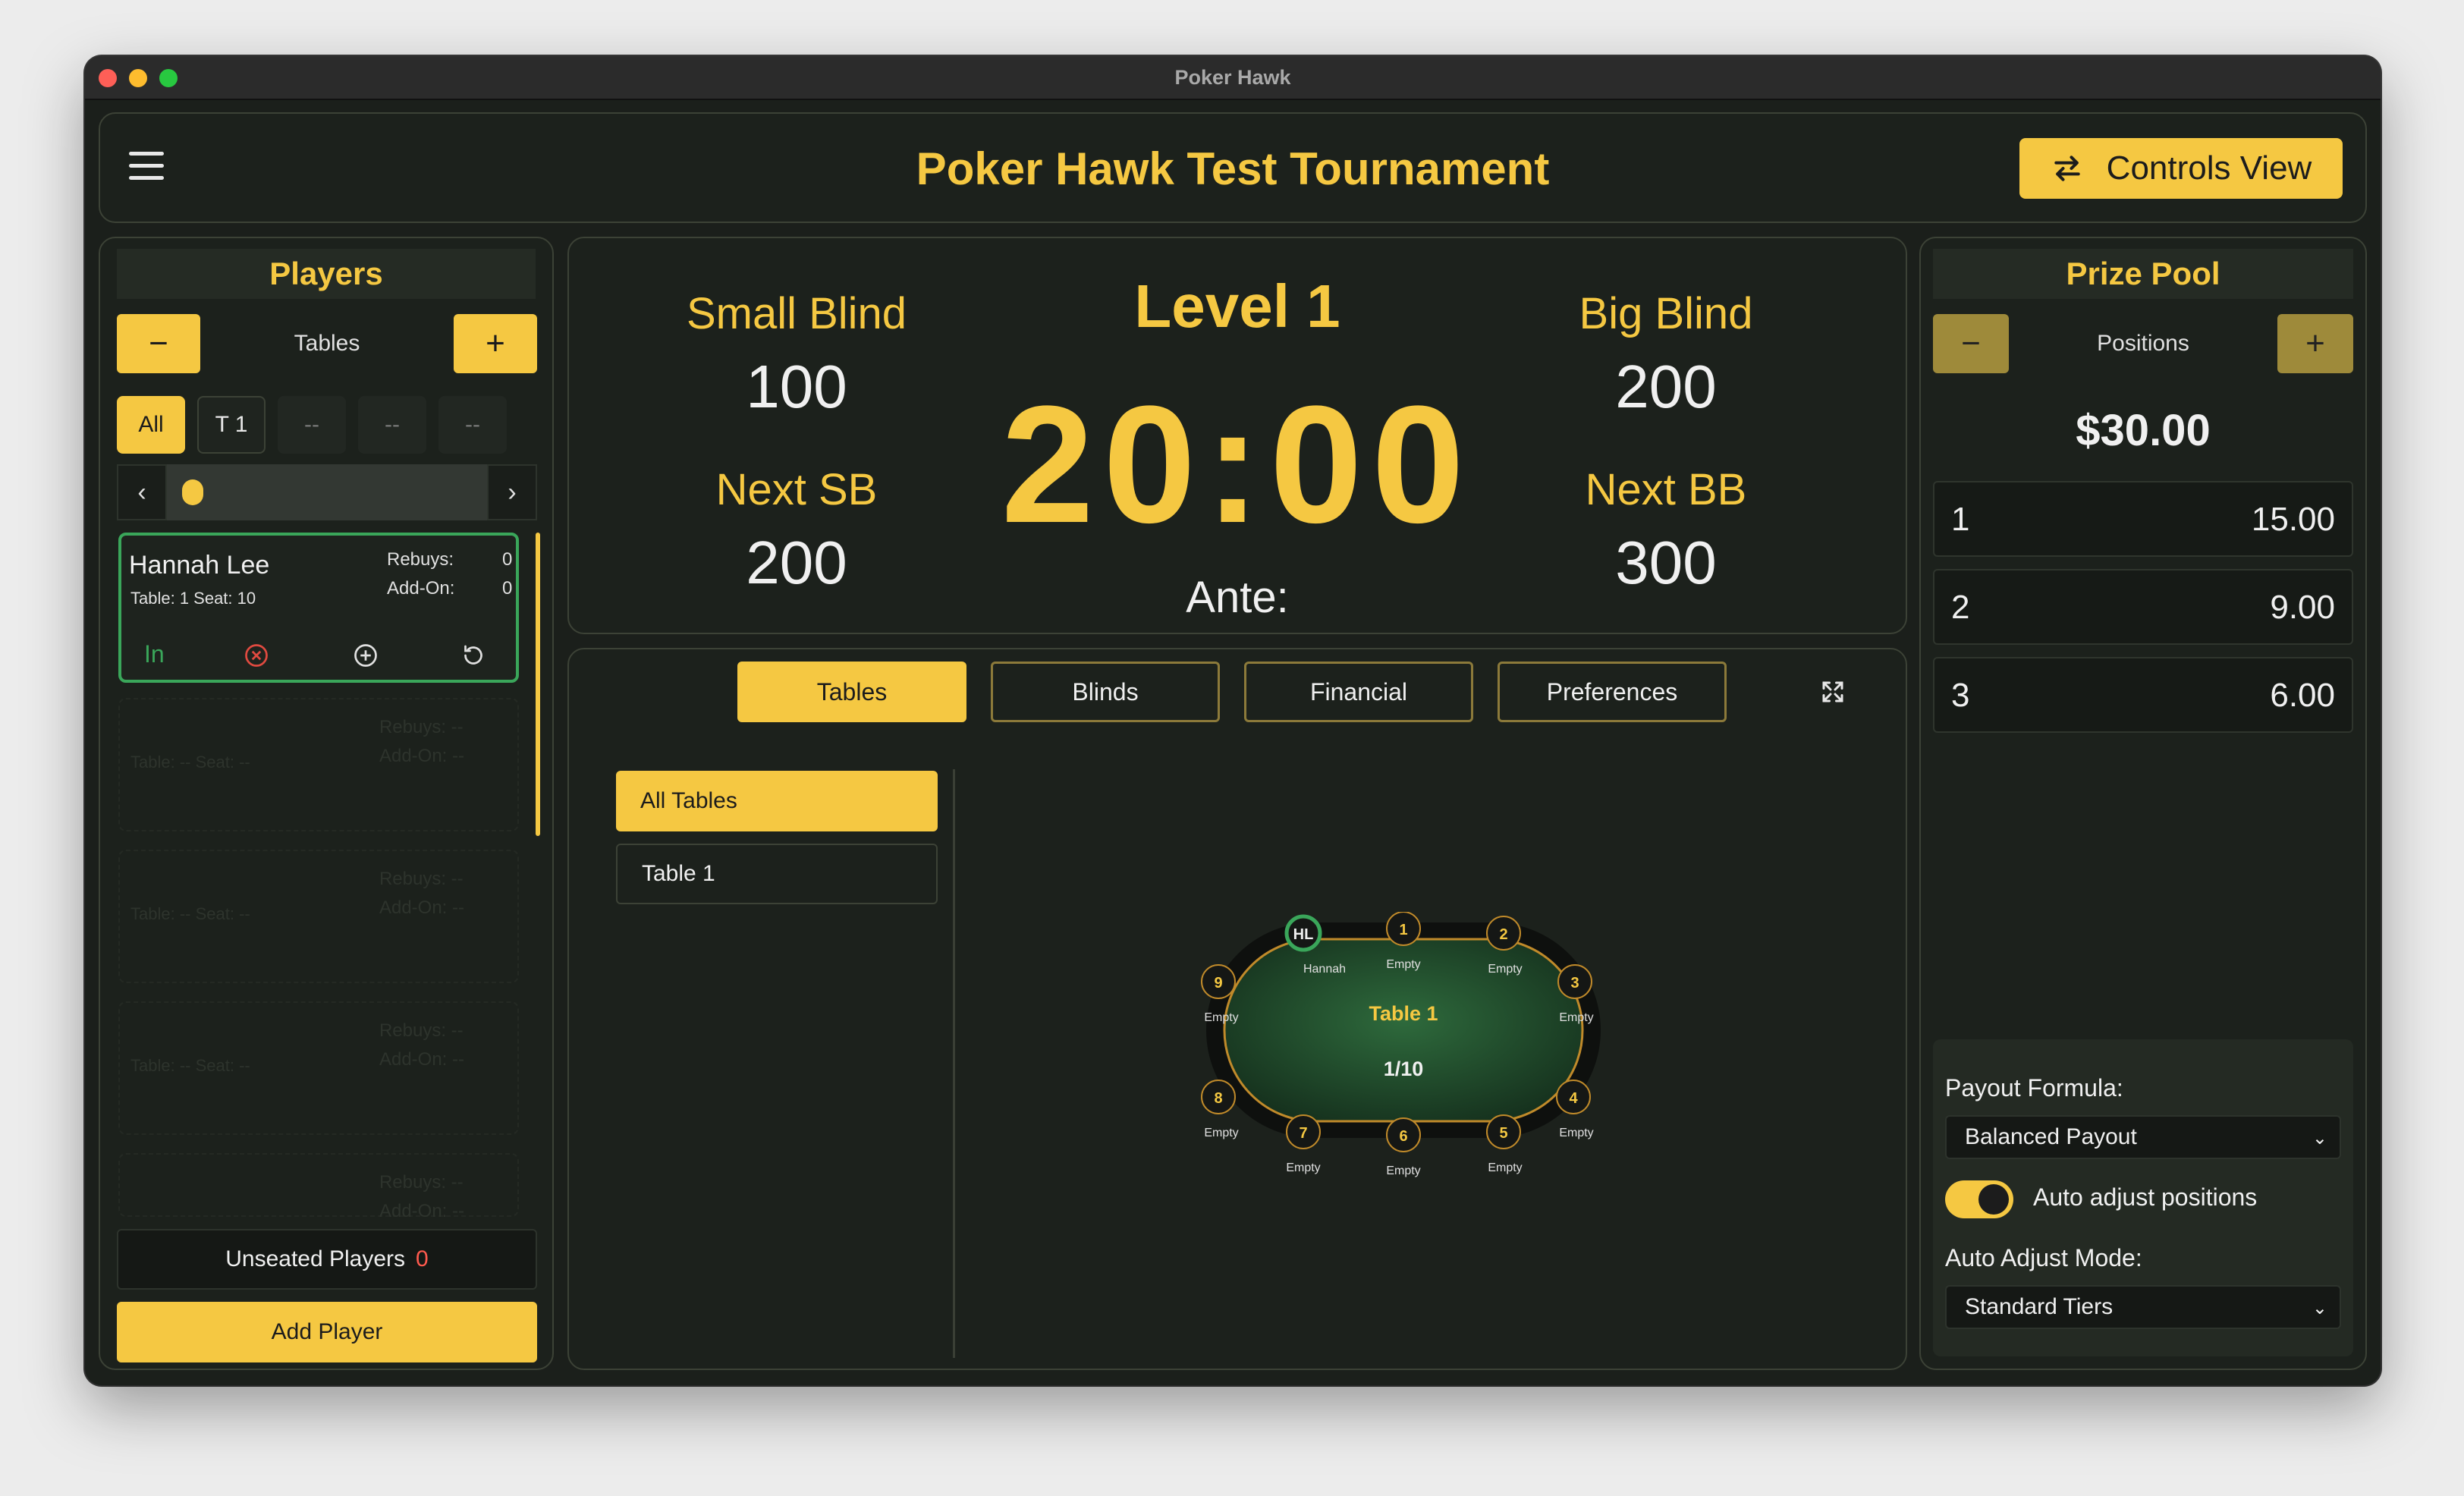  I want to click on player-seat: Table: 1 Seat: 10, so click(193, 598).